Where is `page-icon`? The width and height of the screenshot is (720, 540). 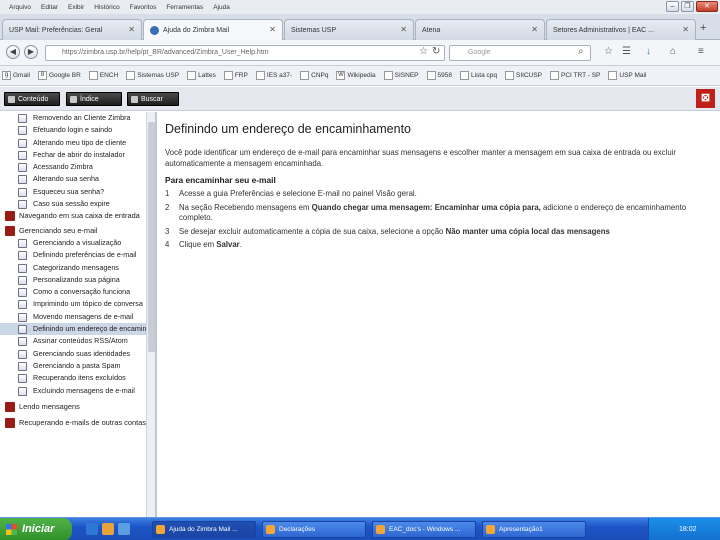
page-icon is located at coordinates (22, 268).